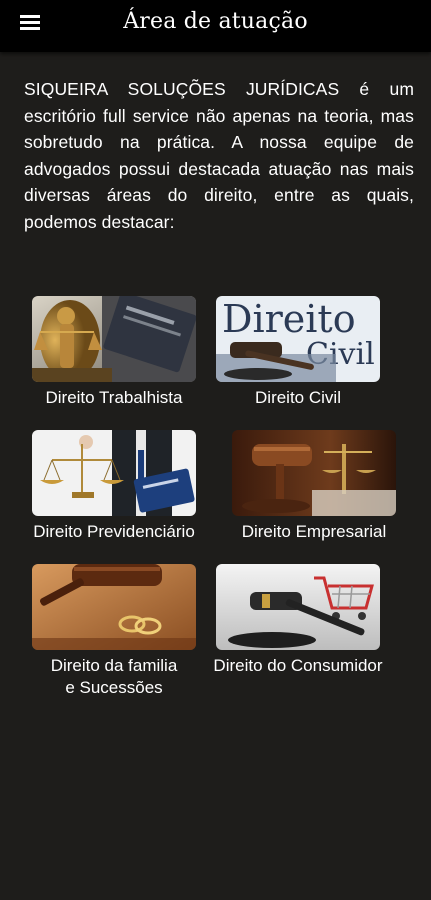 The width and height of the screenshot is (431, 900). I want to click on lady-justice-work-card-image, so click(114, 339).